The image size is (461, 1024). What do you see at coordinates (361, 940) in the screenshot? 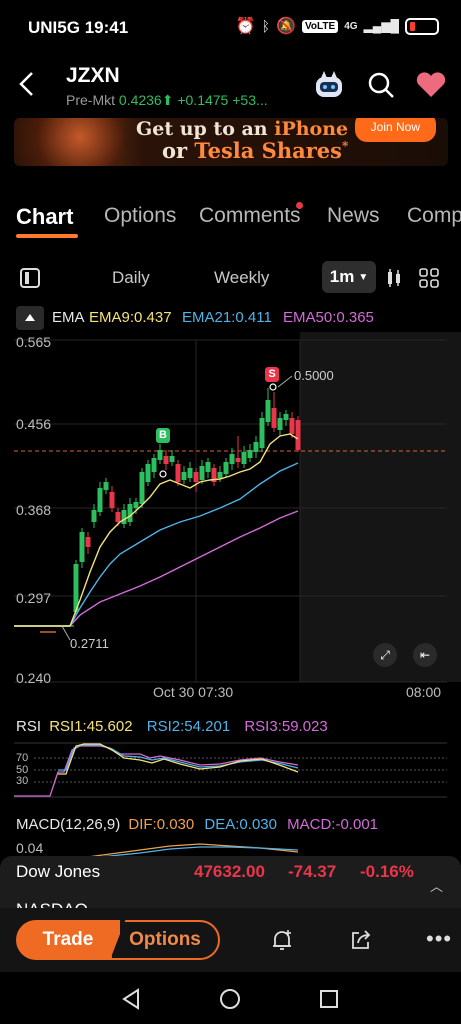
I see `share-icon` at bounding box center [361, 940].